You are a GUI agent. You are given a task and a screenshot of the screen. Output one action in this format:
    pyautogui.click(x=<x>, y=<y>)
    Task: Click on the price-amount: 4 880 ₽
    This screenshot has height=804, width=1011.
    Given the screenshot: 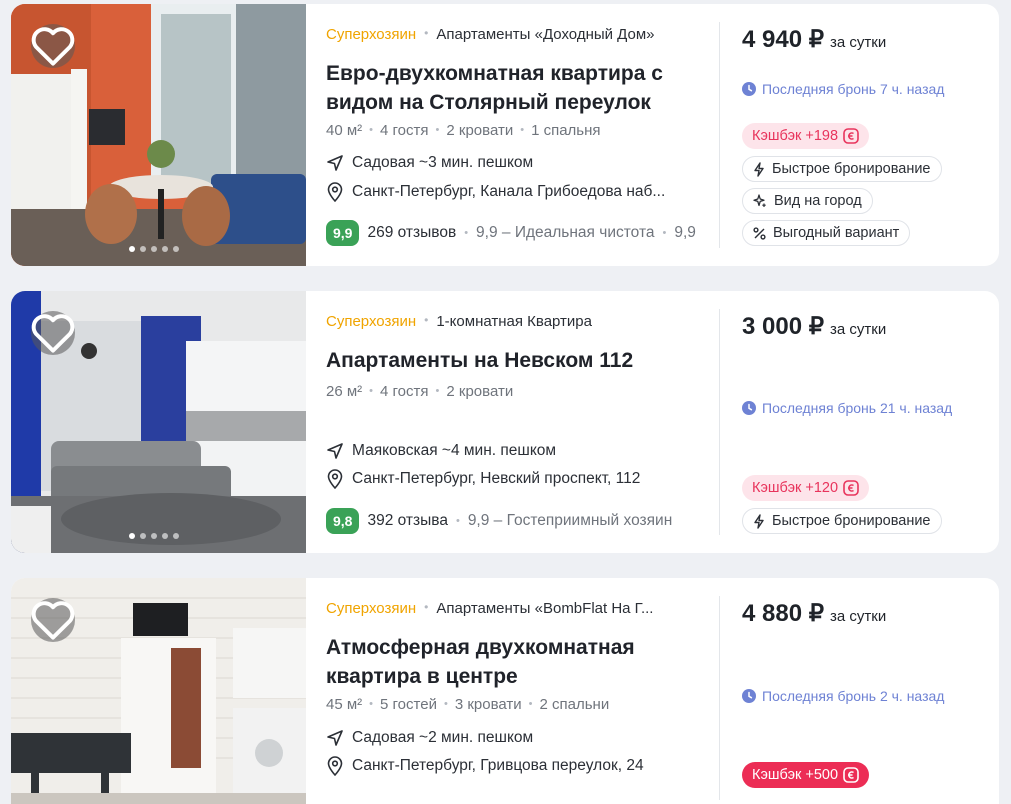 What is the action you would take?
    pyautogui.click(x=783, y=613)
    